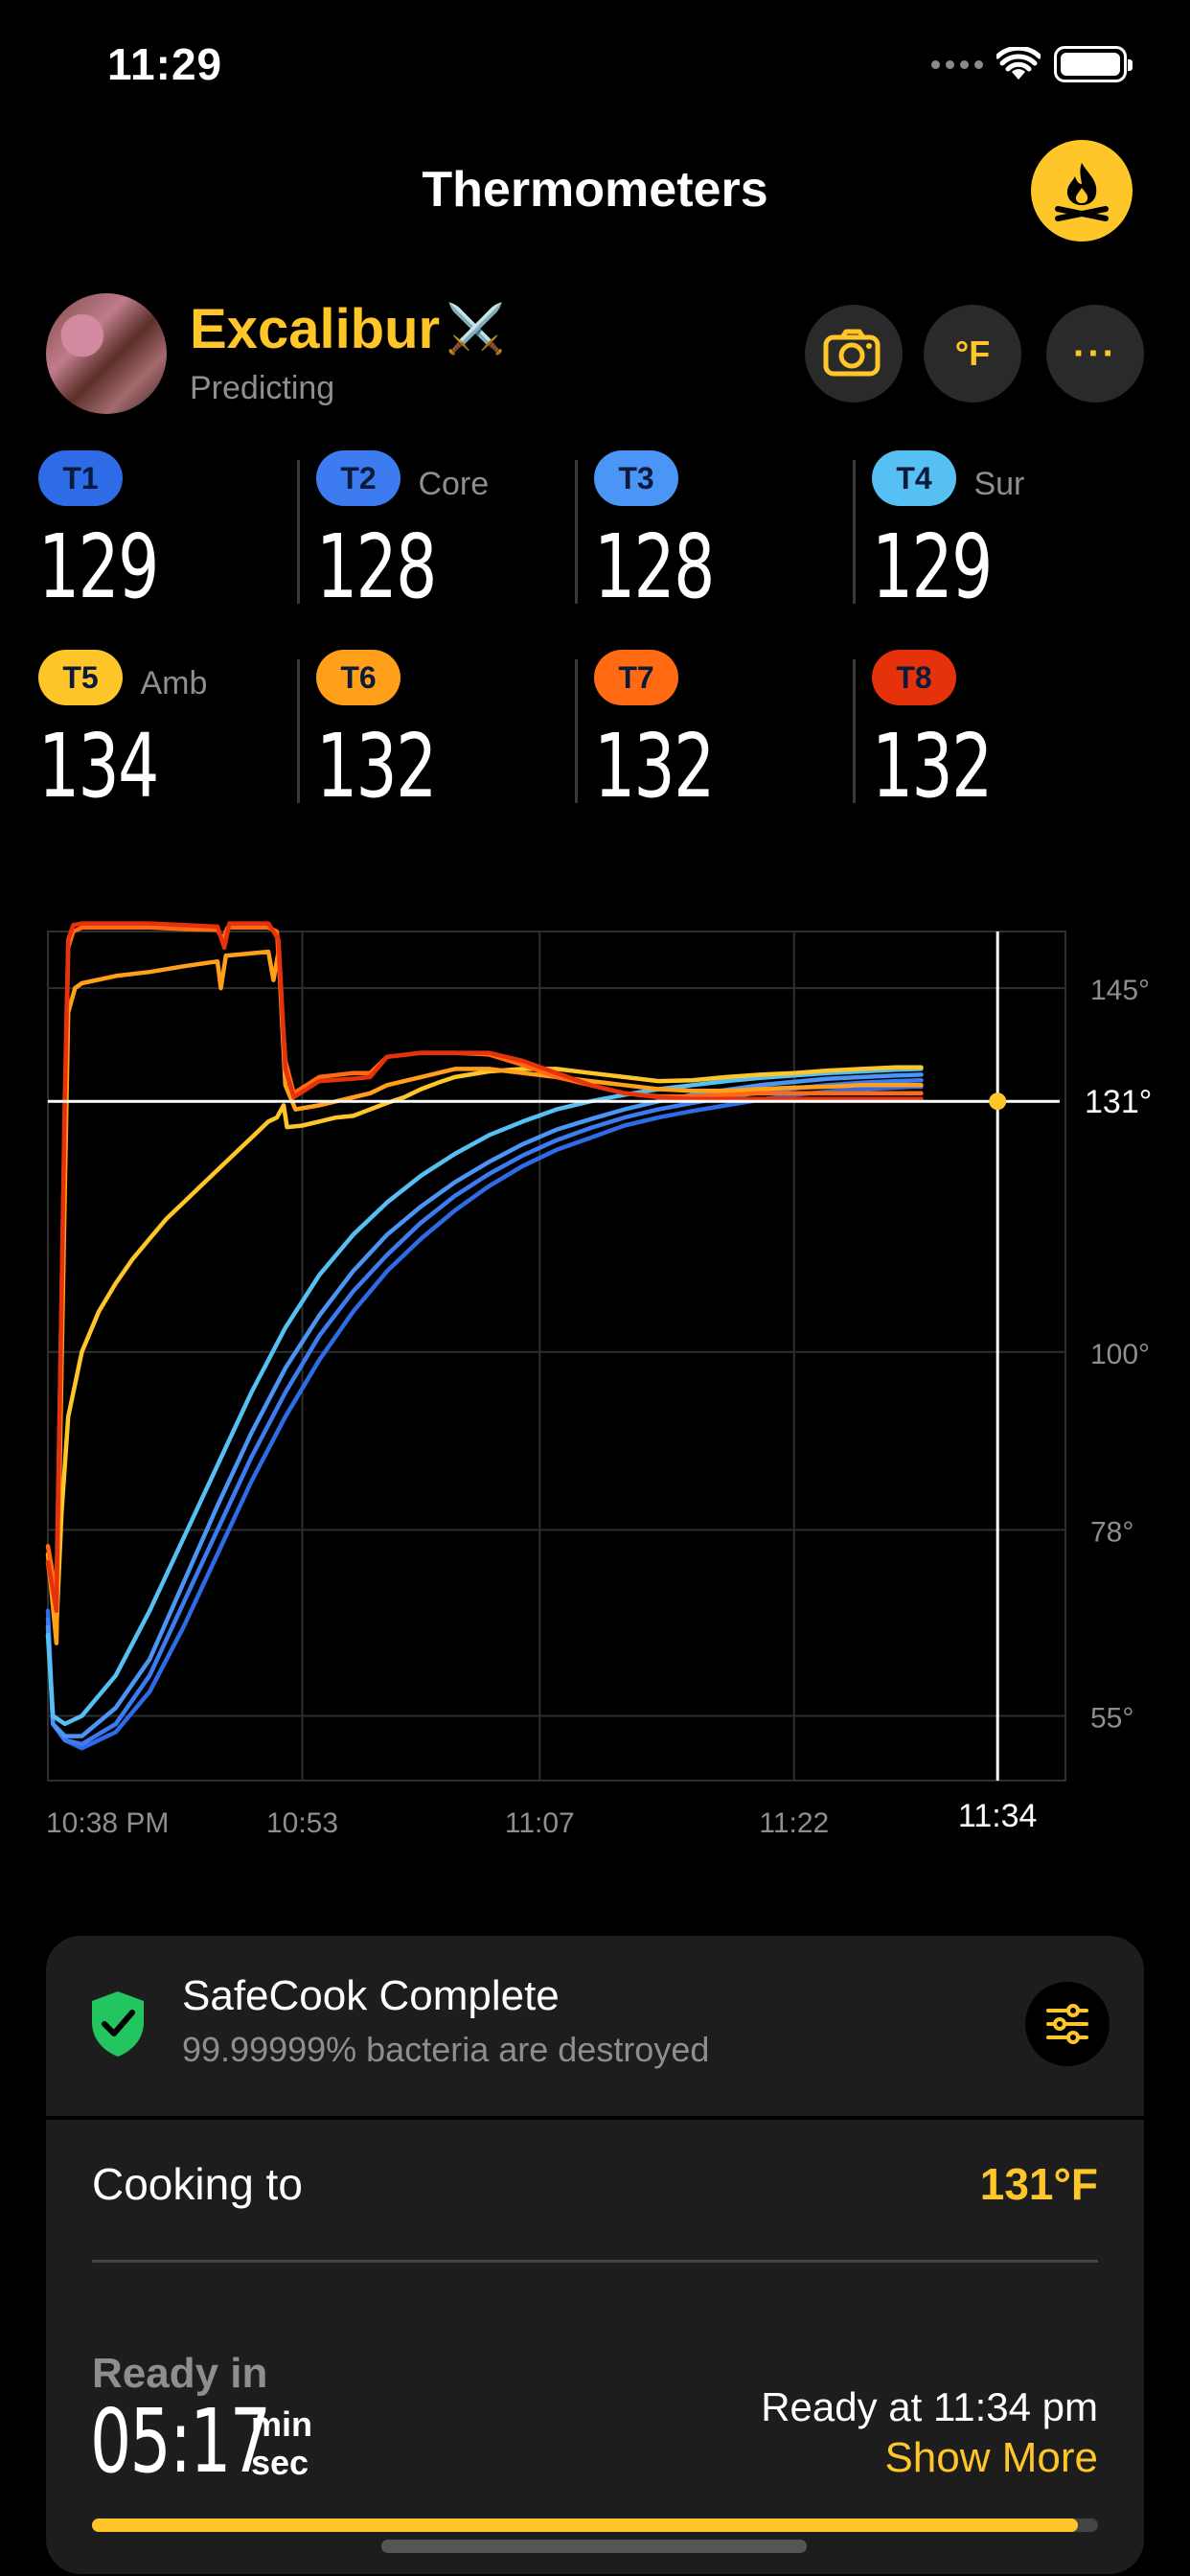 The image size is (1190, 2576). What do you see at coordinates (998, 1101) in the screenshot?
I see `predicted-done-point` at bounding box center [998, 1101].